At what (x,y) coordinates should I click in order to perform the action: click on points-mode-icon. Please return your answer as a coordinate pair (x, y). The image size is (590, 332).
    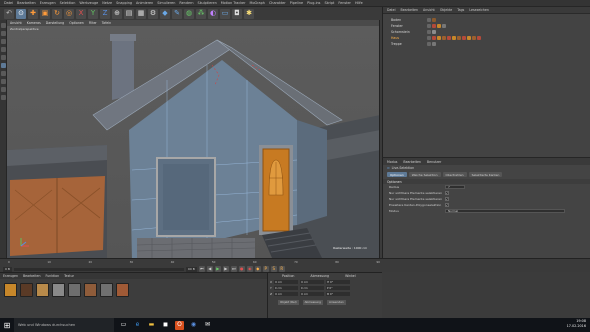
    Looking at the image, I should click on (3, 49).